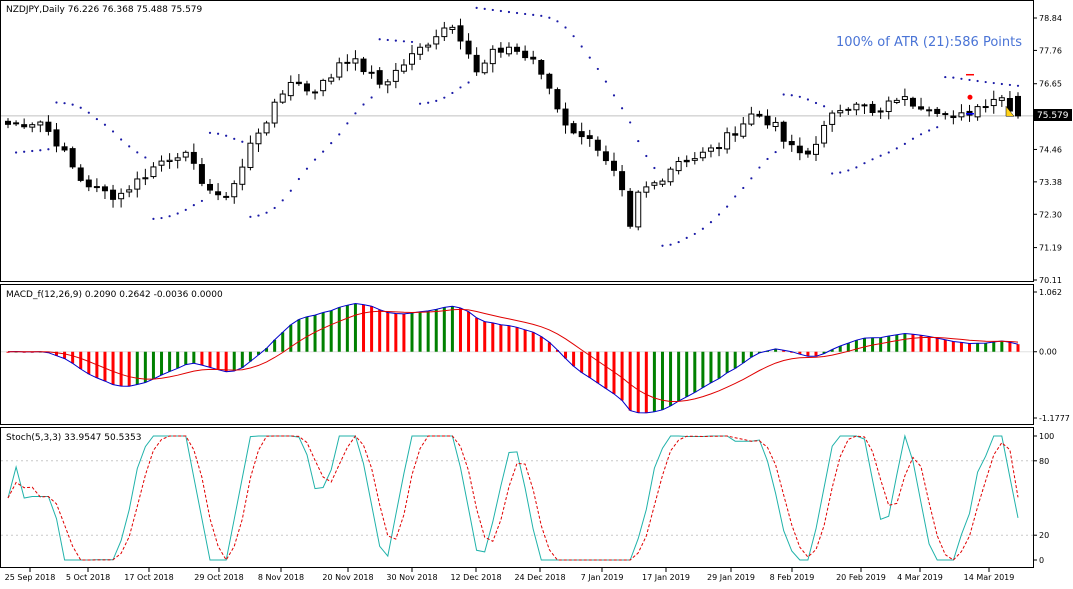 This screenshot has height=589, width=1073. Describe the element at coordinates (411, 577) in the screenshot. I see `date-axis-label: 30 Nov 2018` at that location.